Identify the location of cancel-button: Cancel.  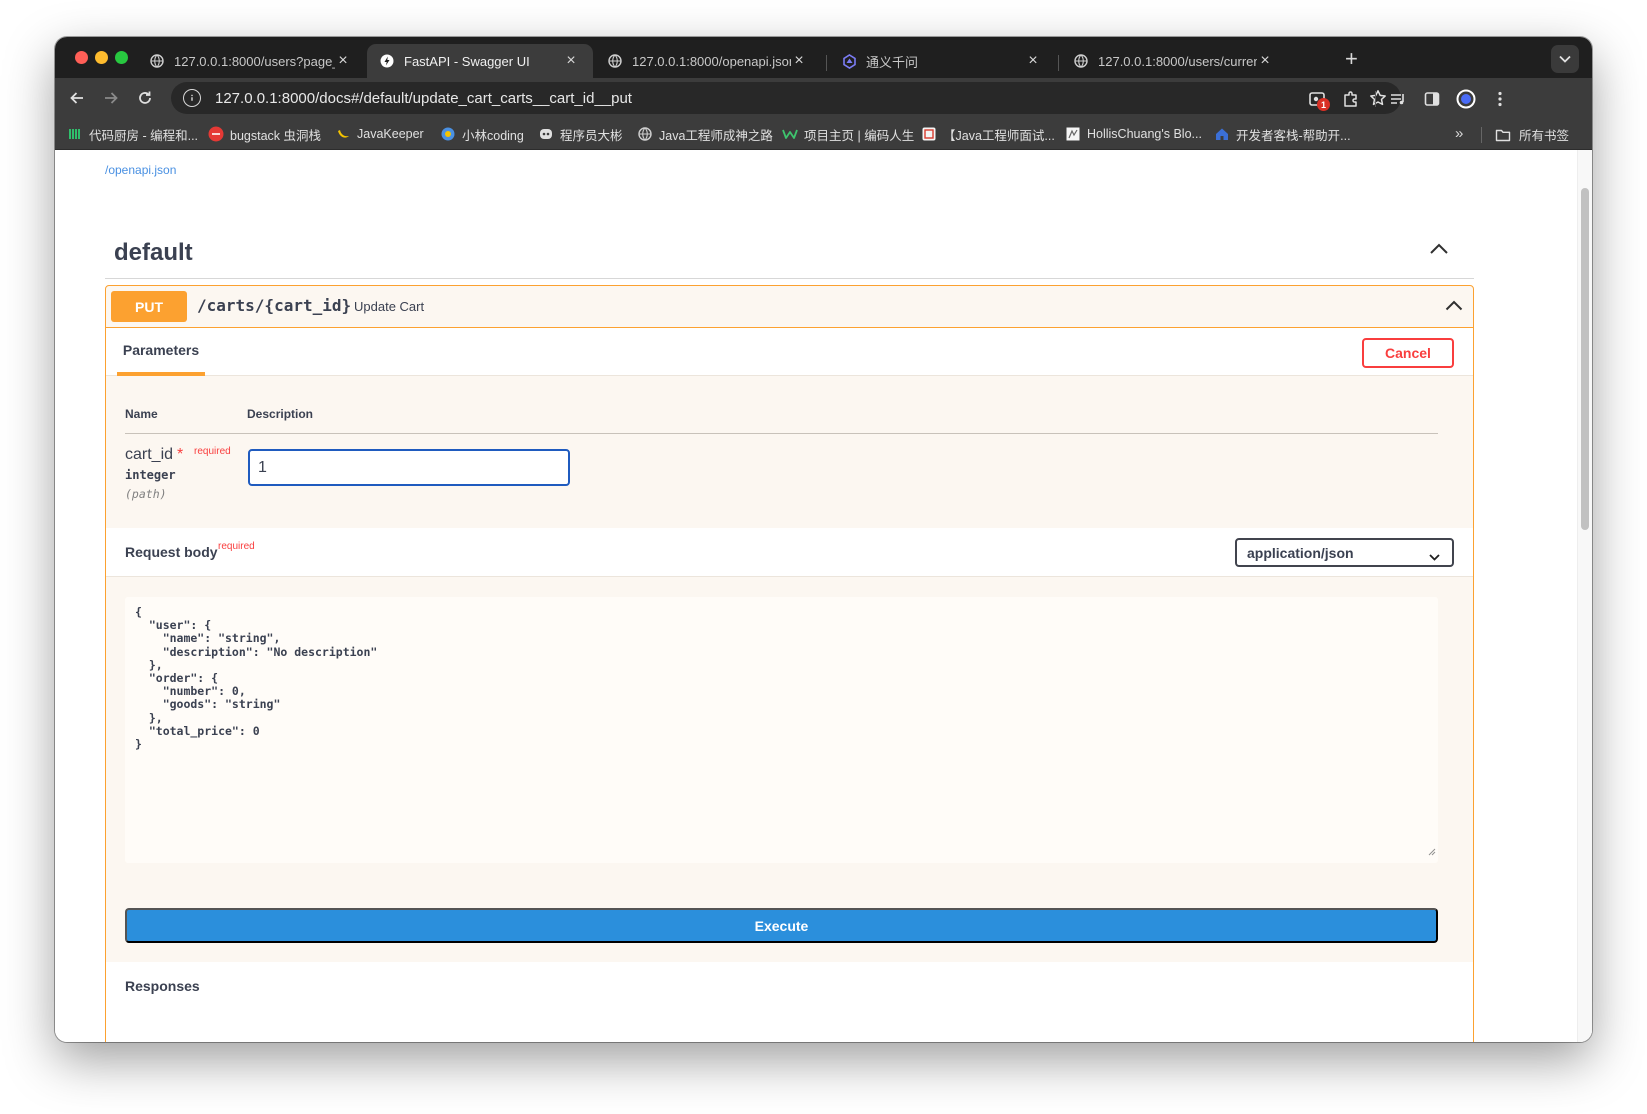
(1408, 353).